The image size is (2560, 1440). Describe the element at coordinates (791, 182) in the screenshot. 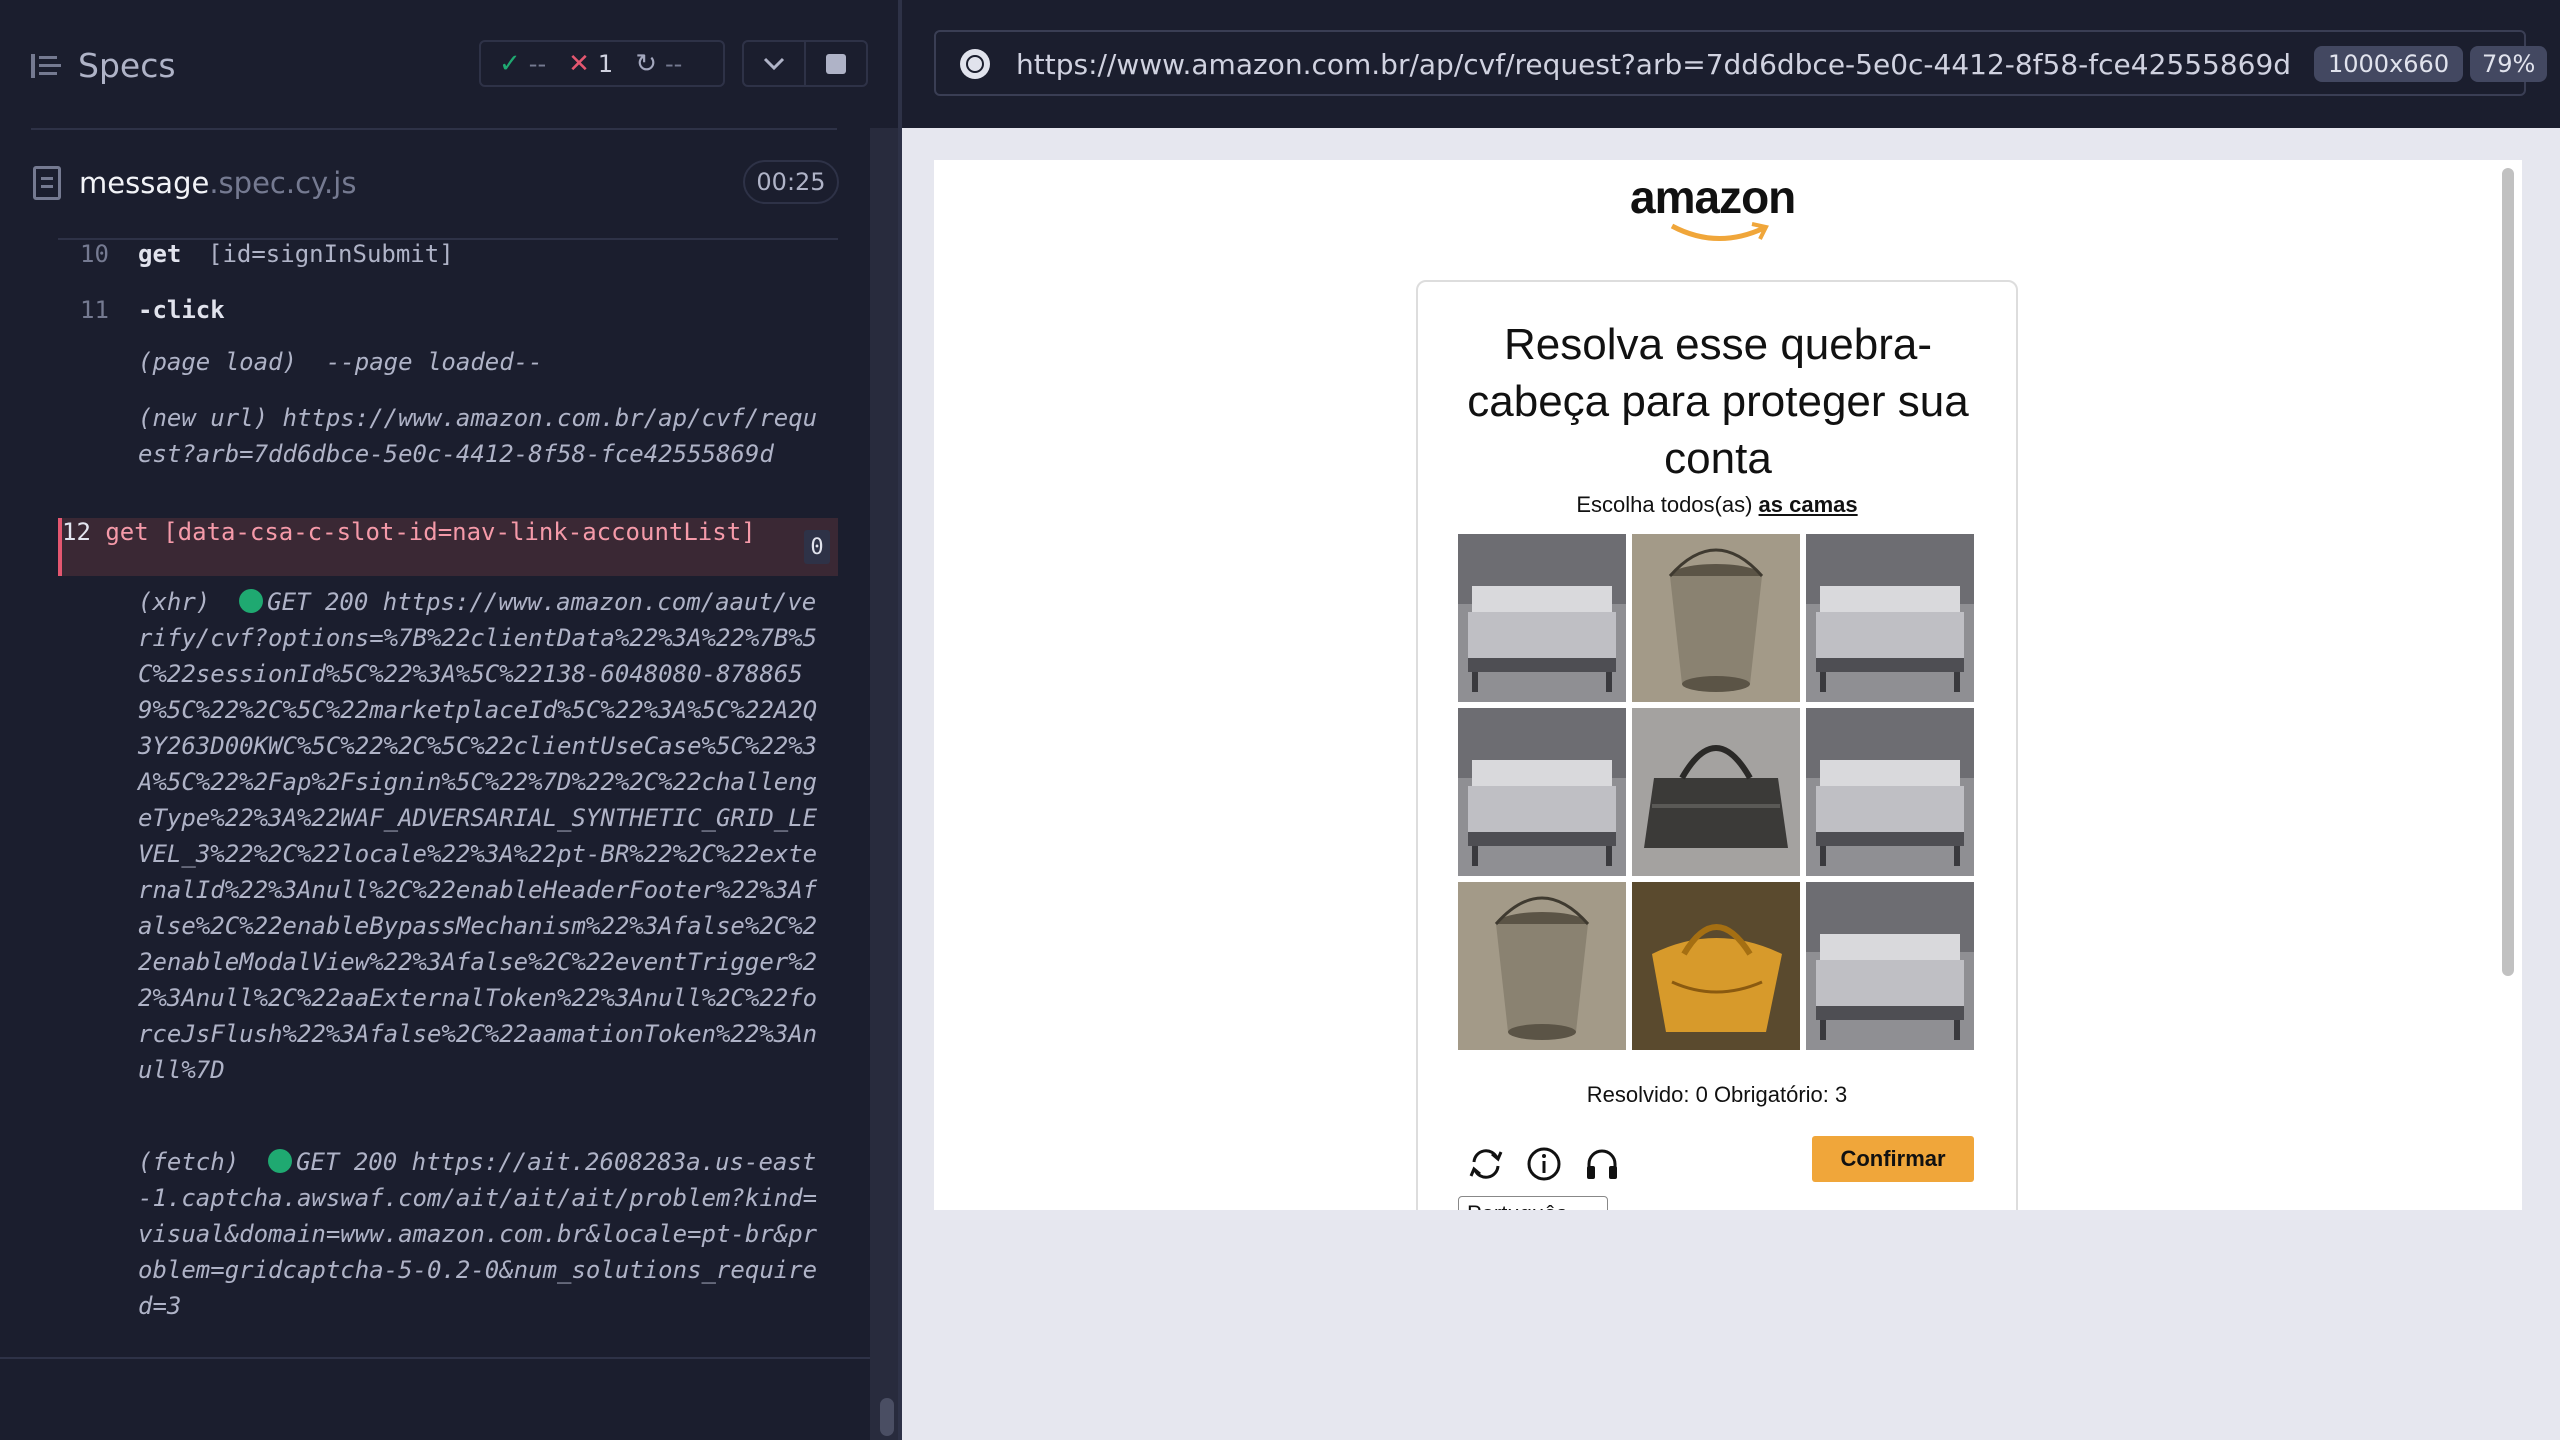

I see `spec-duration: 00:25` at that location.